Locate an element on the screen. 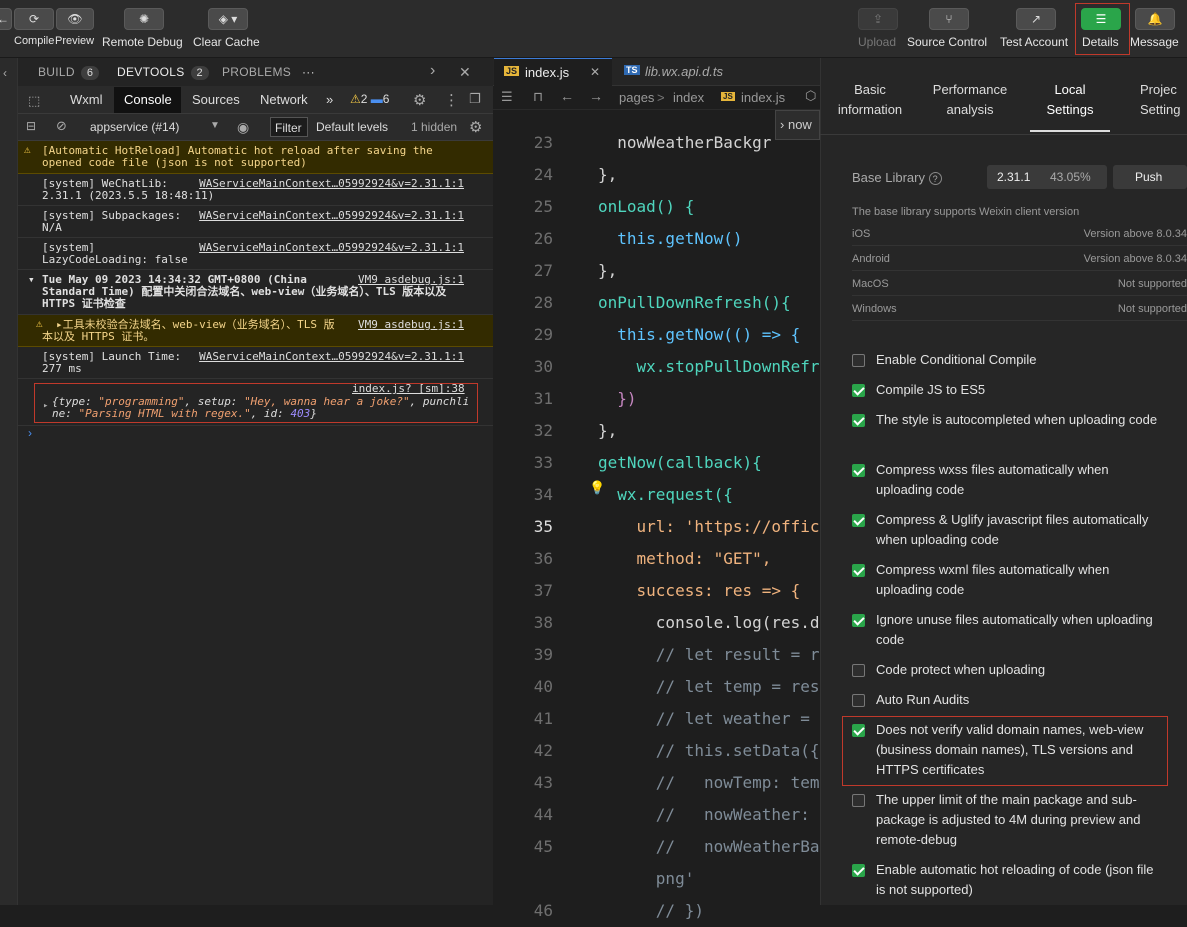 The height and width of the screenshot is (927, 1187). code-line: 32}, is located at coordinates (656, 431).